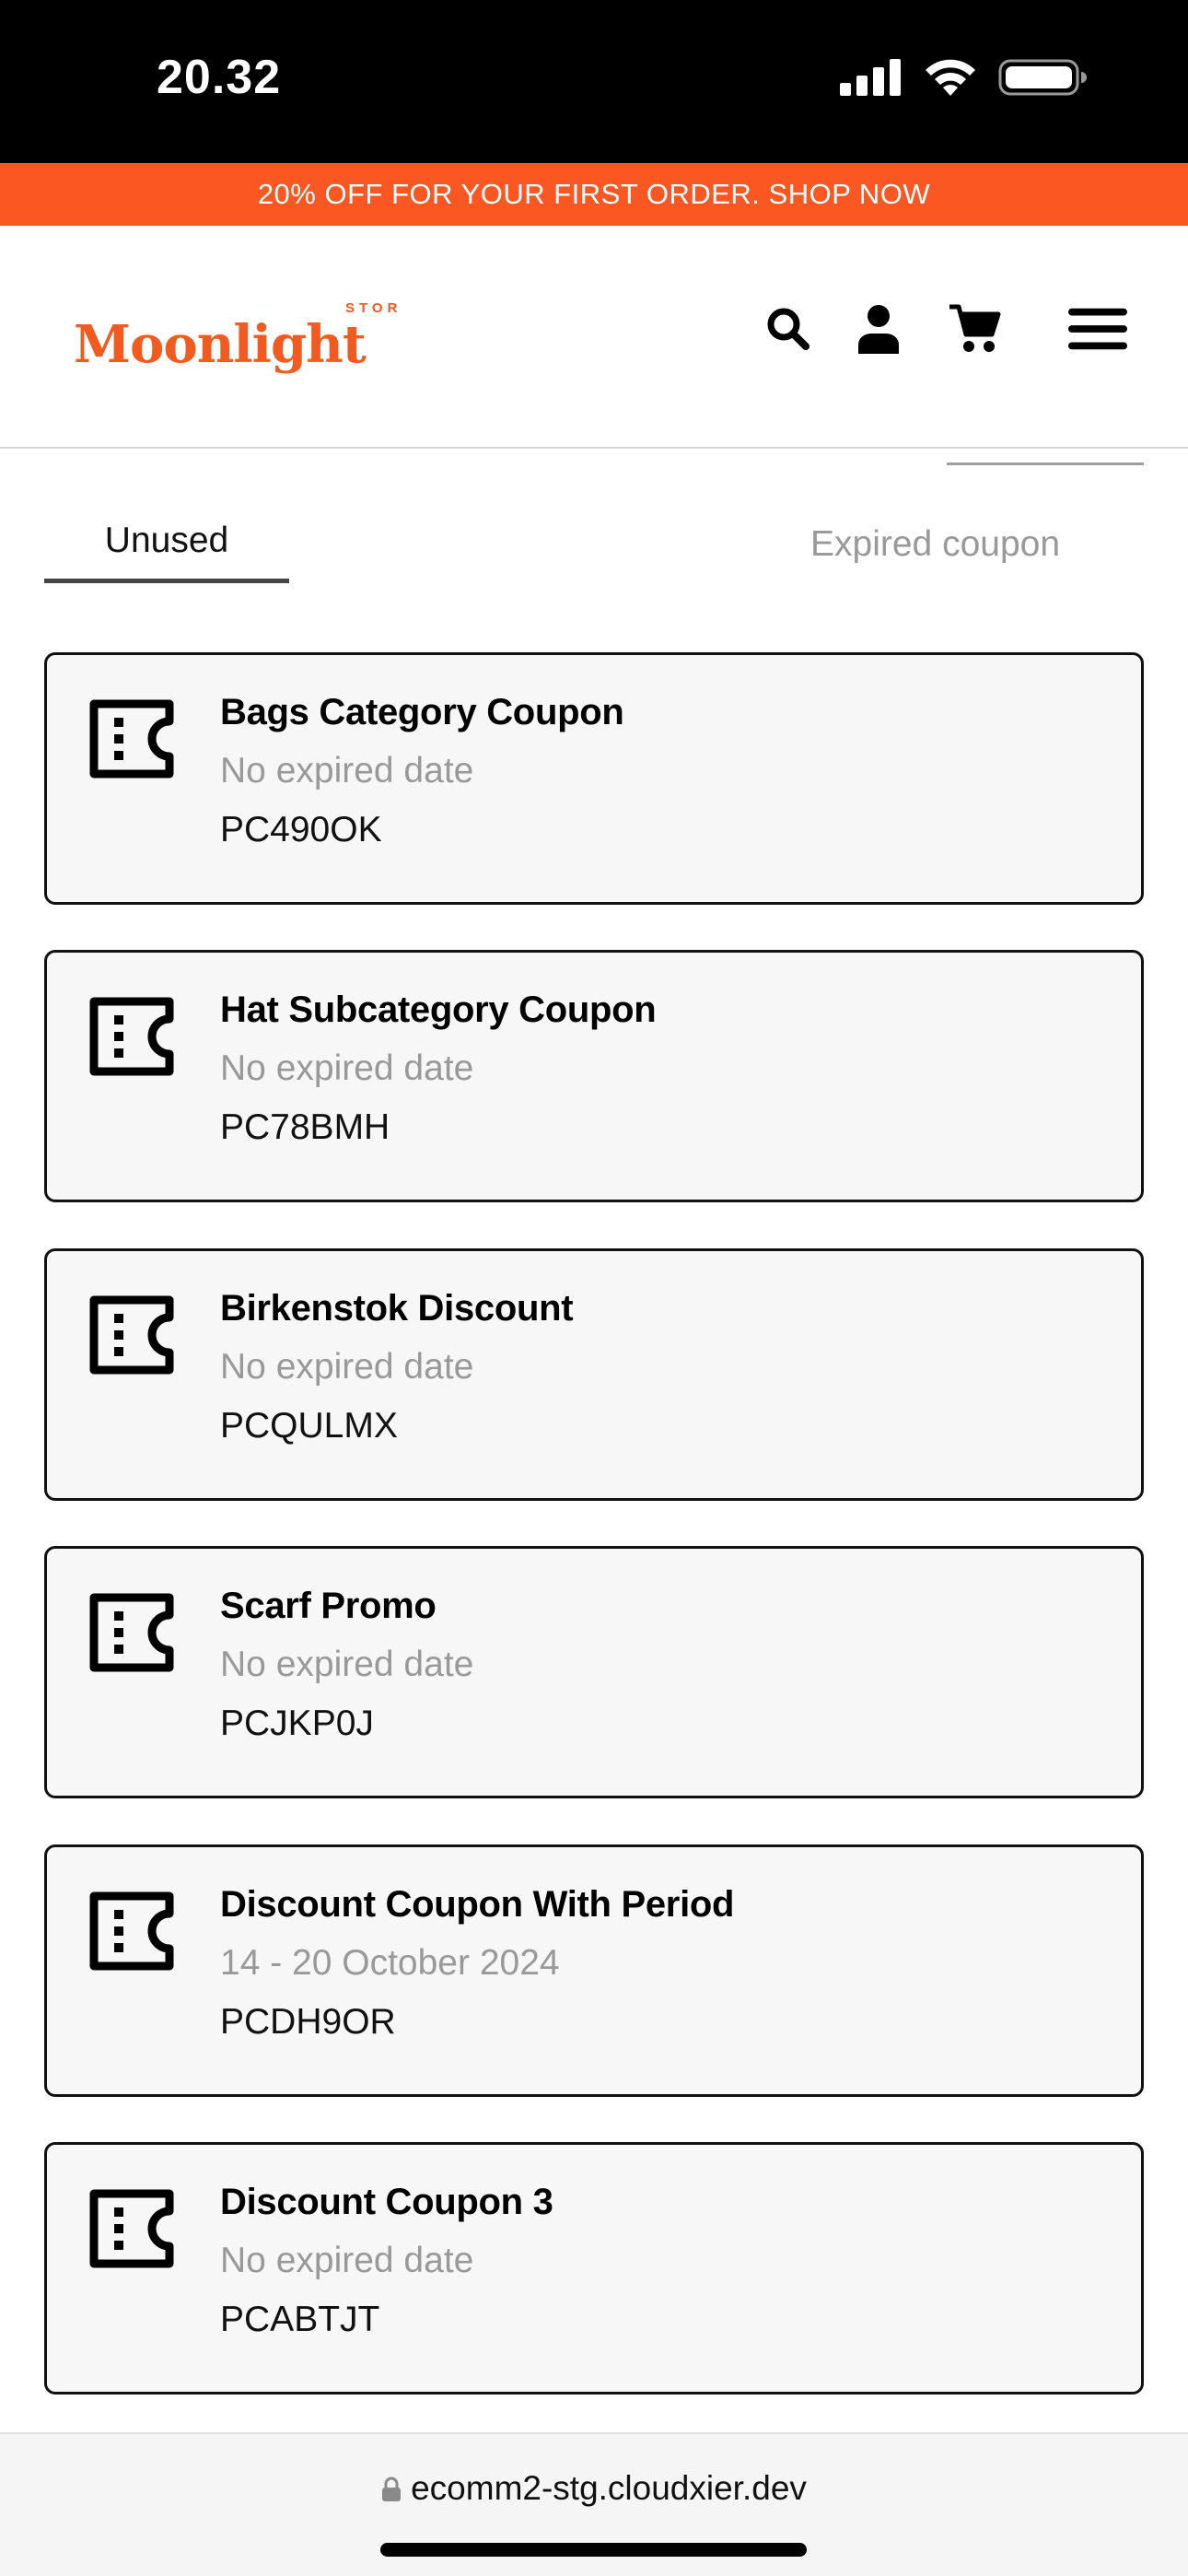 This screenshot has height=2576, width=1188. I want to click on cart-icon, so click(975, 328).